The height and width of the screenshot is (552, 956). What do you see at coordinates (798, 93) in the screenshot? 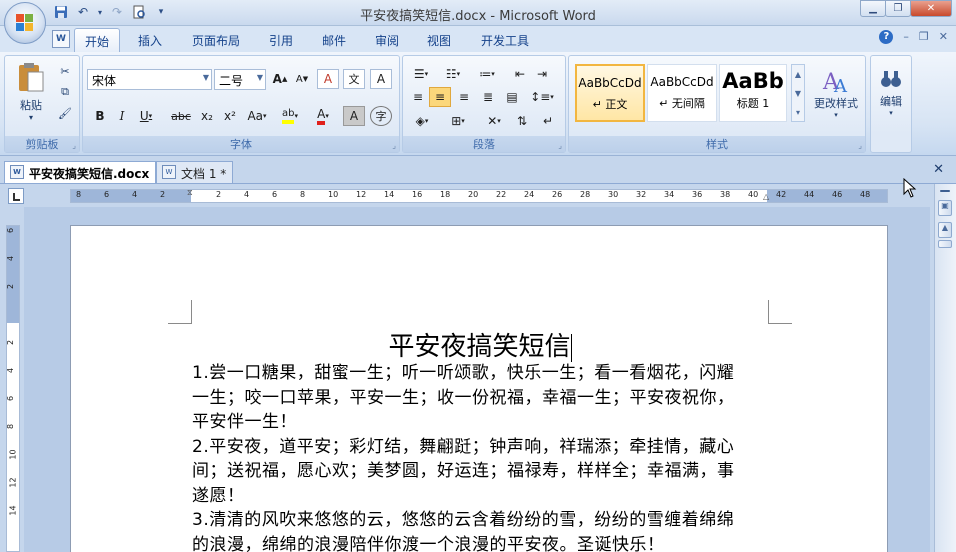
I see `styles-gallery-scroll: ▲ ▼ ▾` at bounding box center [798, 93].